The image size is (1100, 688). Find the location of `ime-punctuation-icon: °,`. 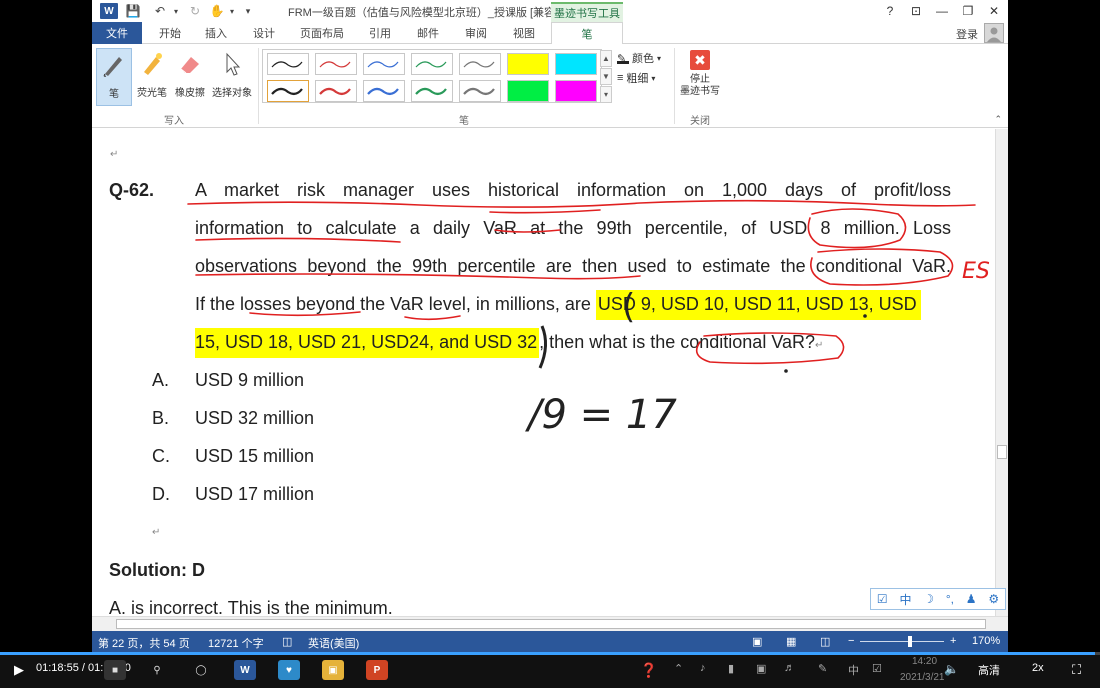

ime-punctuation-icon: °, is located at coordinates (950, 599).